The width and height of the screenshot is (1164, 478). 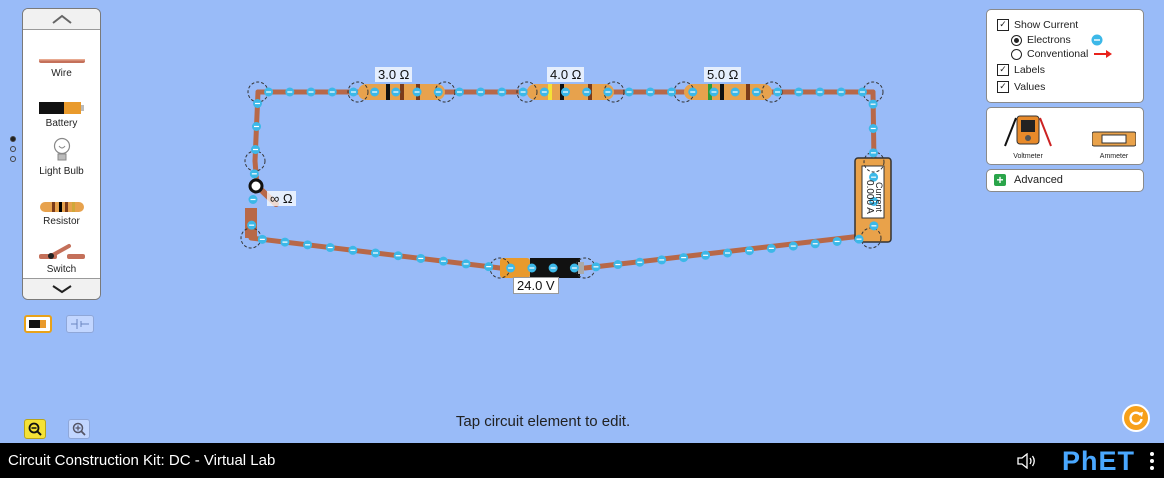 What do you see at coordinates (1114, 156) in the screenshot?
I see `ammeter-label: Ammeter` at bounding box center [1114, 156].